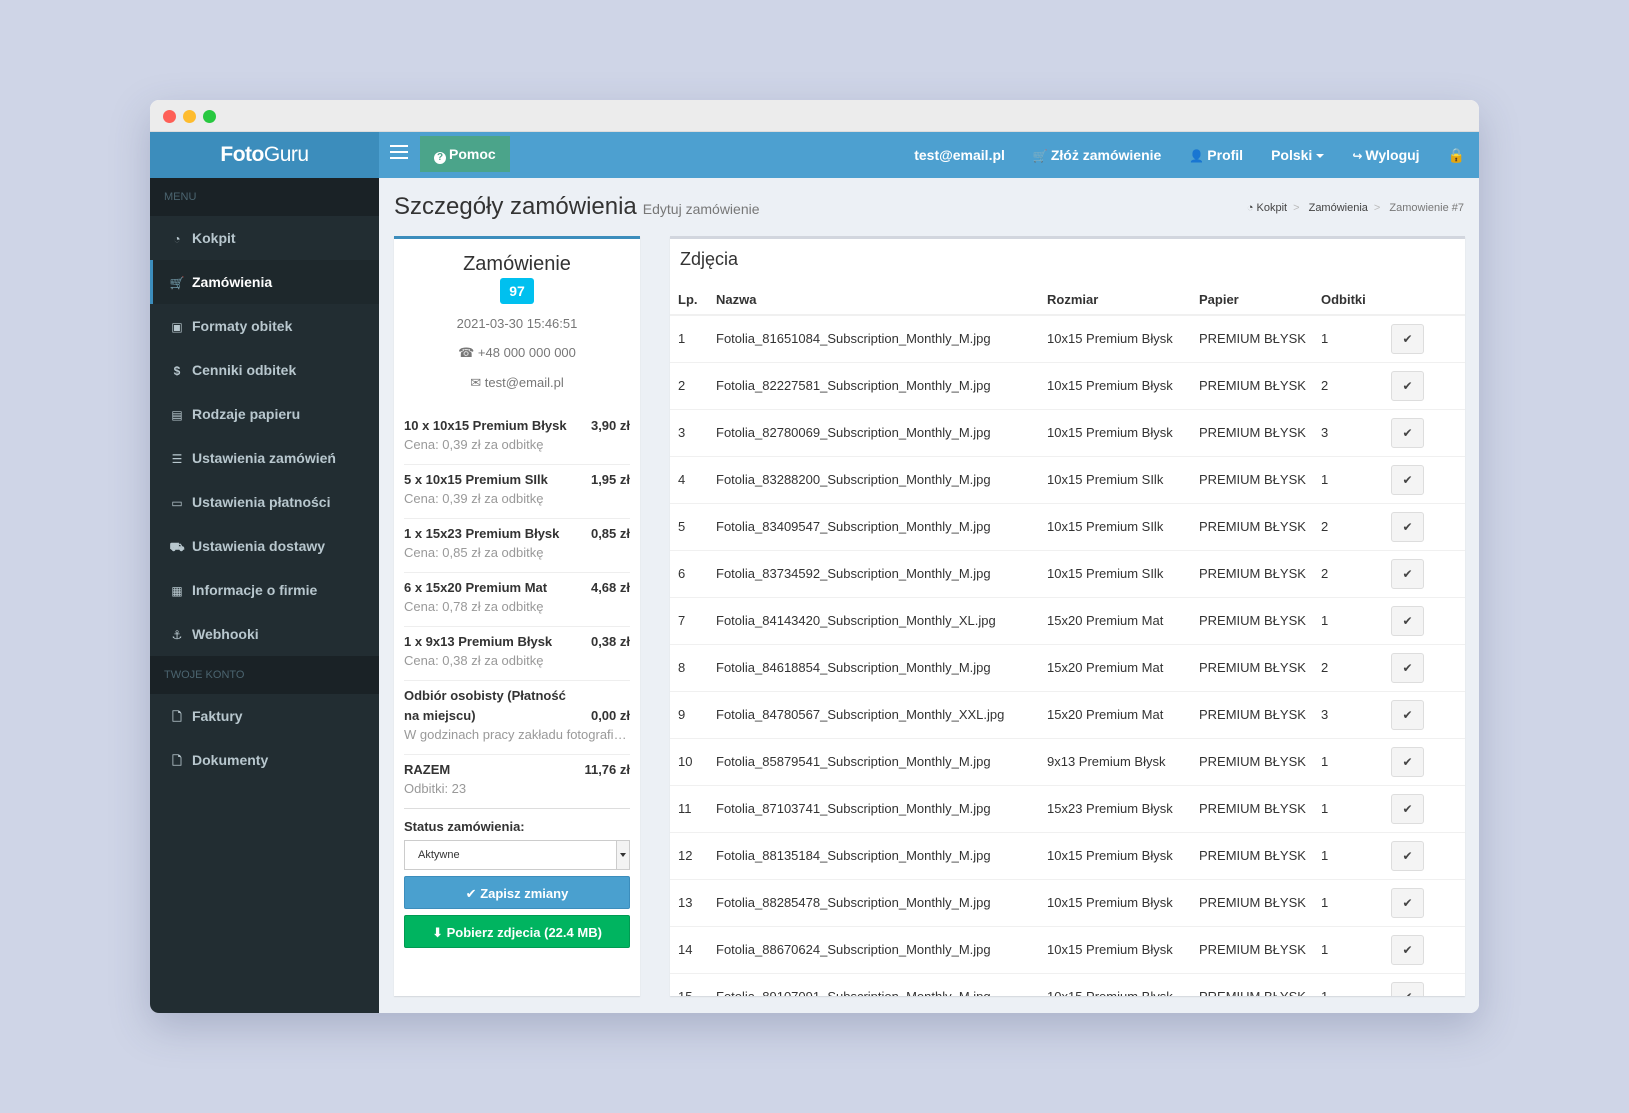 The height and width of the screenshot is (1113, 1629). I want to click on truck-icon: ⛟, so click(177, 547).